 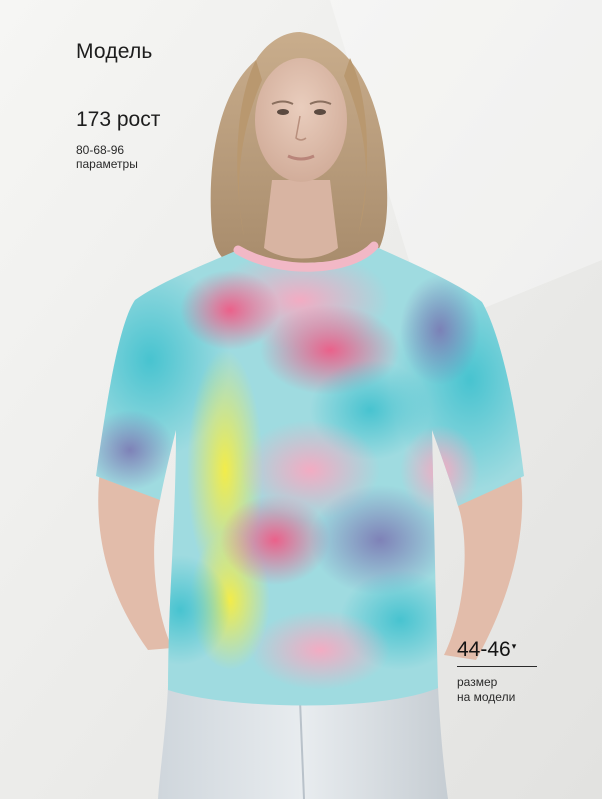 I want to click on model-title: Модель, so click(x=114, y=51).